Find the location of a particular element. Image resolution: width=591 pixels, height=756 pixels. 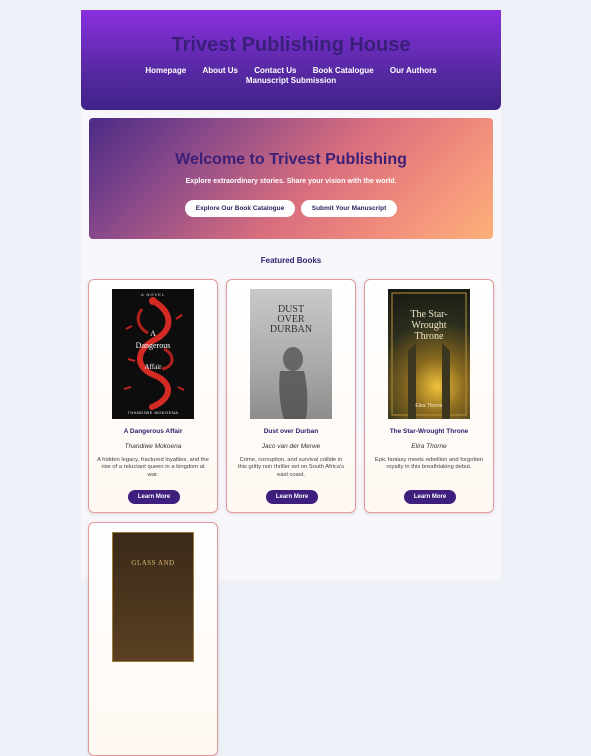

nav-book-catalogue: Book Catalogue is located at coordinates (343, 71).